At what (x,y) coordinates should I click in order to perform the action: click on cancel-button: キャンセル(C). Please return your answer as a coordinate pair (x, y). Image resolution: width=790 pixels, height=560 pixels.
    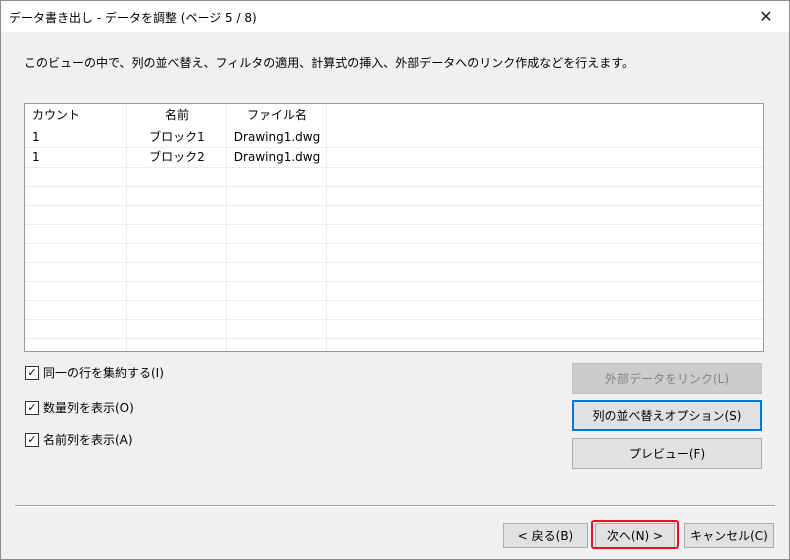
    Looking at the image, I should click on (729, 535).